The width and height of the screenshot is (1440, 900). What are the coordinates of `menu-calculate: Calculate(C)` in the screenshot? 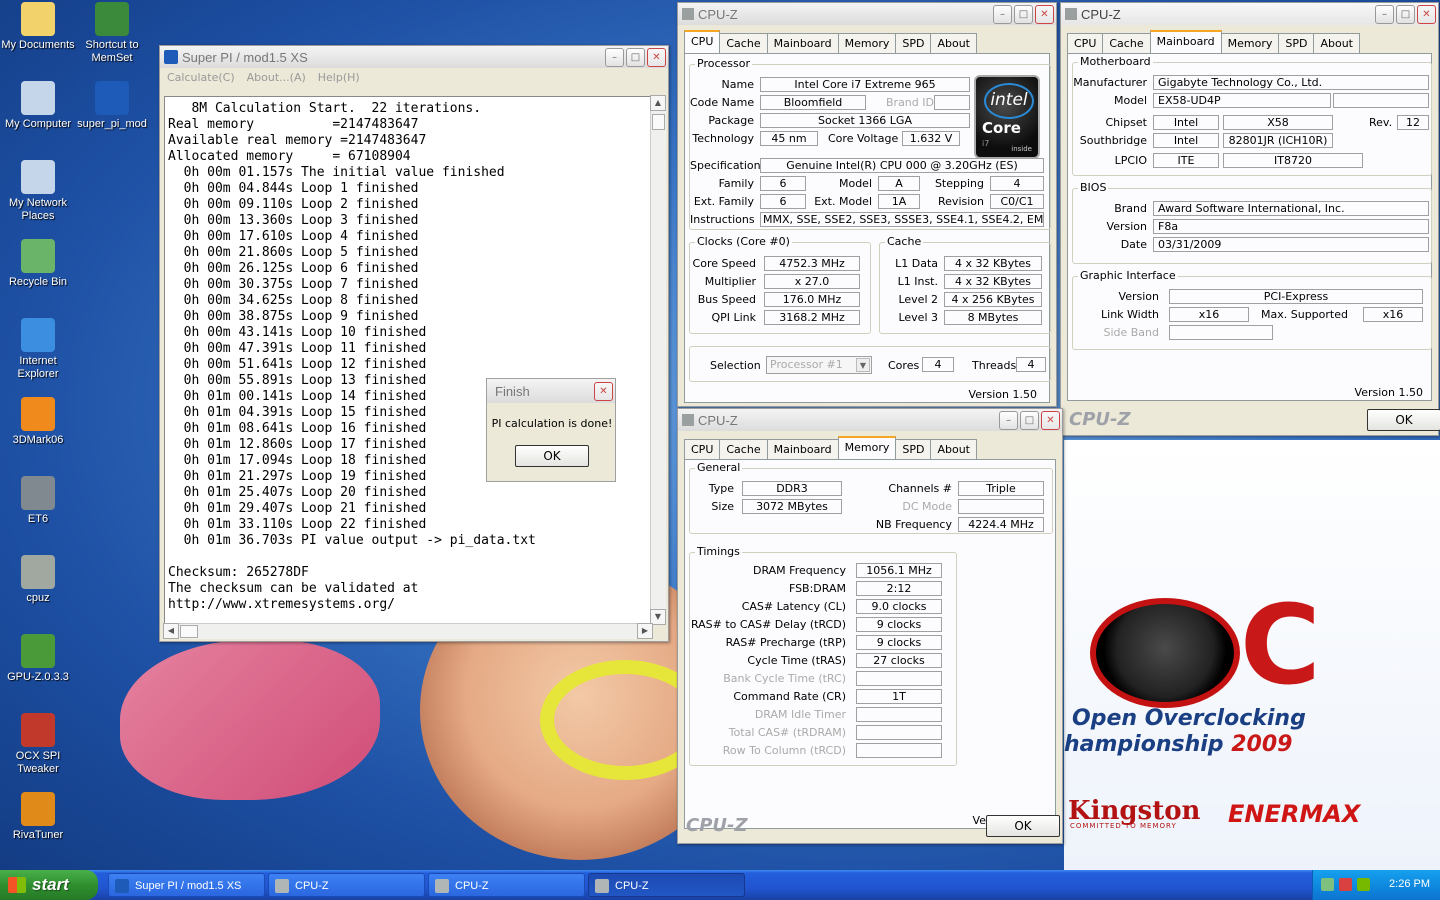 It's located at (201, 77).